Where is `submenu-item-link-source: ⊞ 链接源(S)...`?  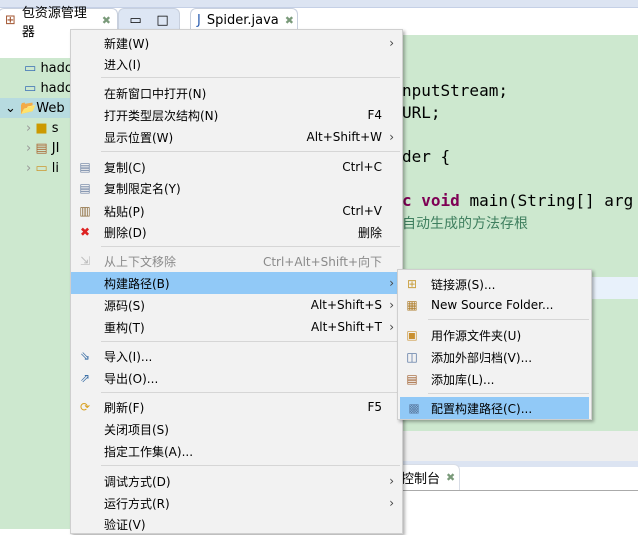
submenu-item-link-source: ⊞ 链接源(S)... is located at coordinates (494, 284).